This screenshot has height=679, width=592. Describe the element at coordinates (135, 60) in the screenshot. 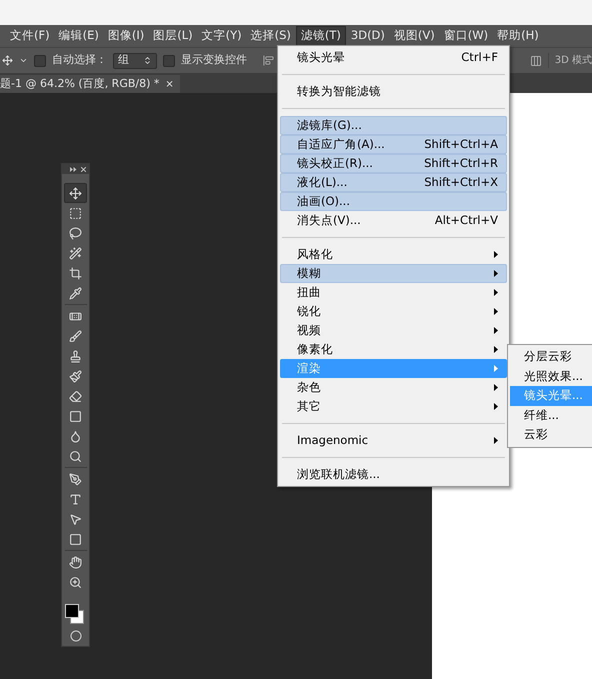

I see `group-select: 组` at that location.